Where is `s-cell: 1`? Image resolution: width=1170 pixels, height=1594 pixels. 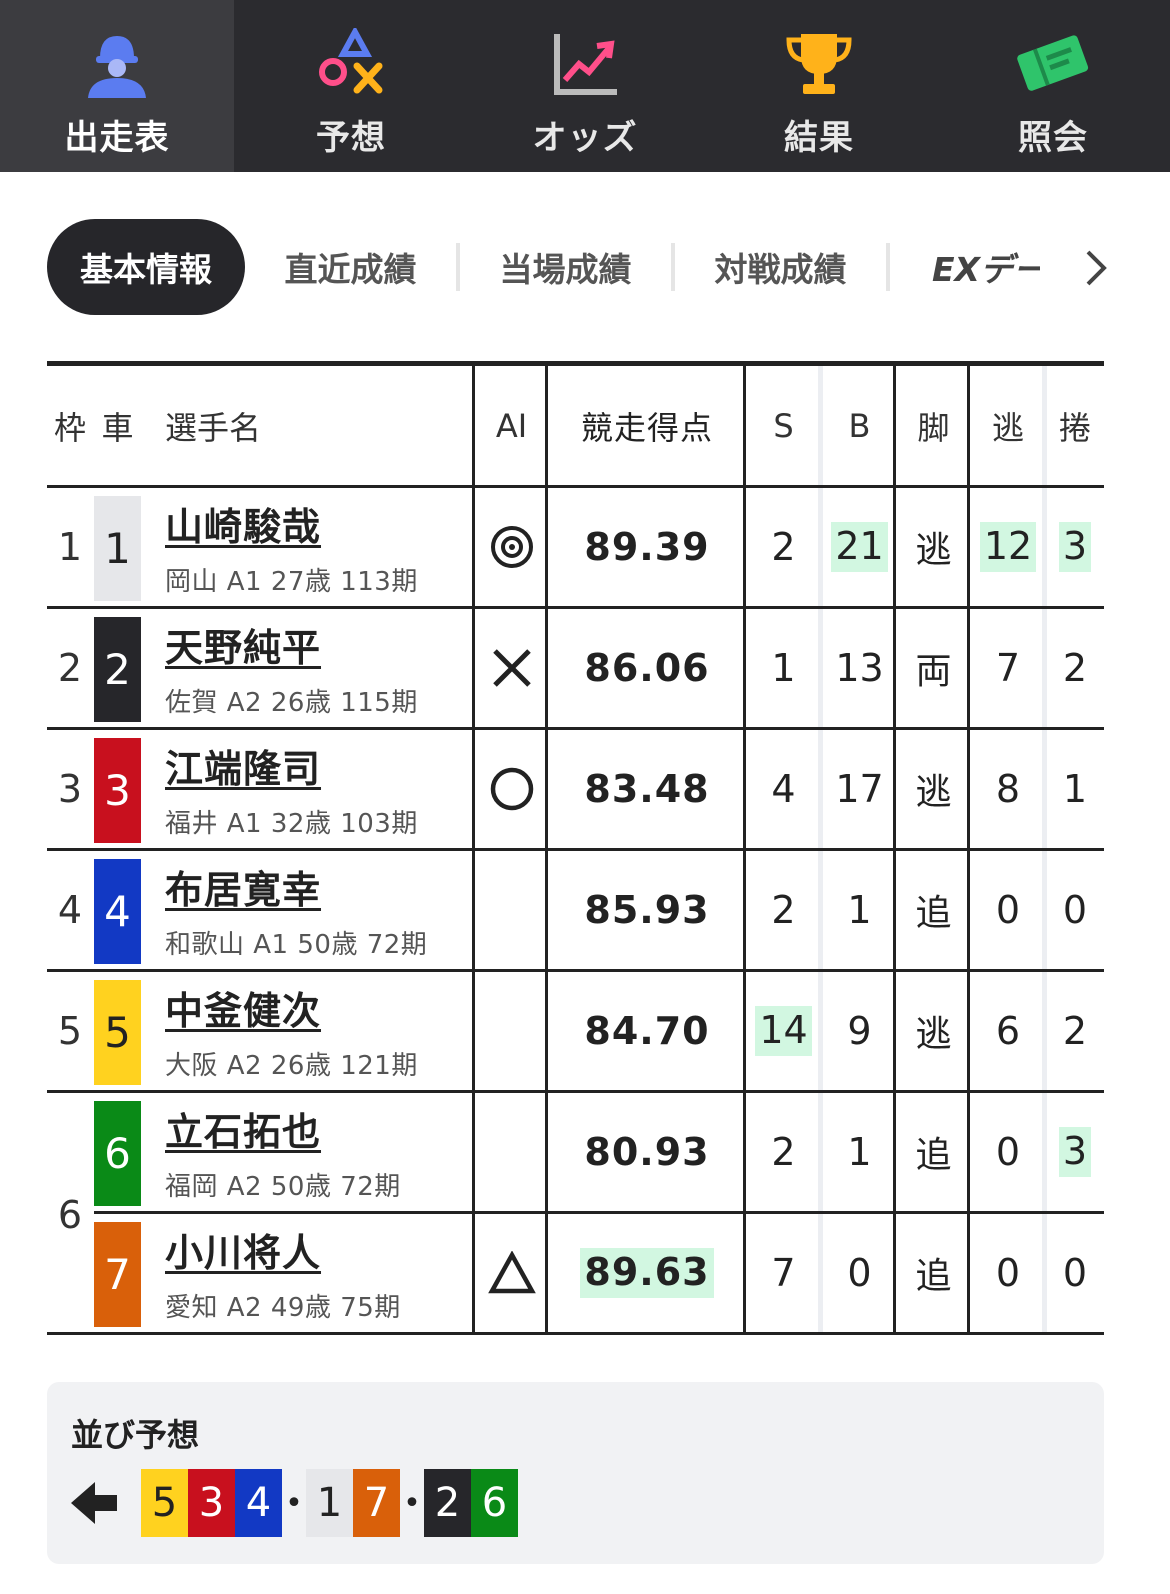
s-cell: 1 is located at coordinates (783, 668).